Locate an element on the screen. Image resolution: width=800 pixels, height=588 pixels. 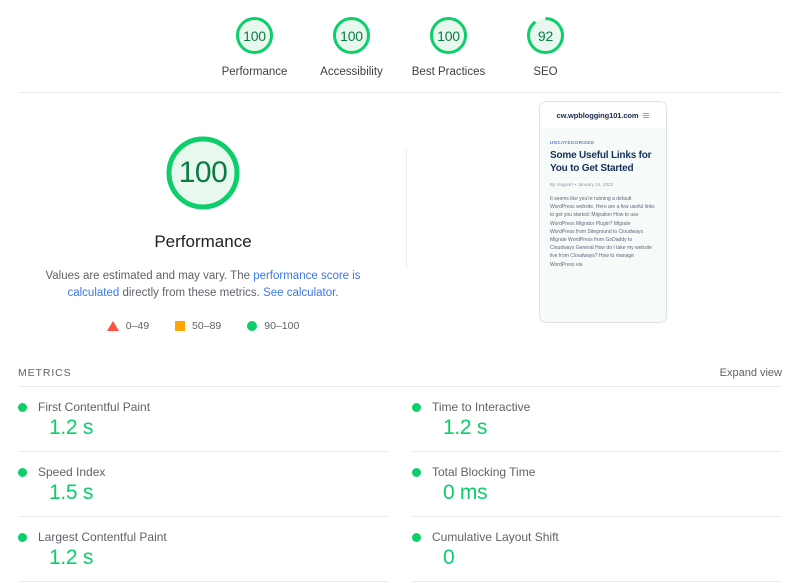
desc-text-middle: directly from these metrics. is located at coordinates (191, 293).